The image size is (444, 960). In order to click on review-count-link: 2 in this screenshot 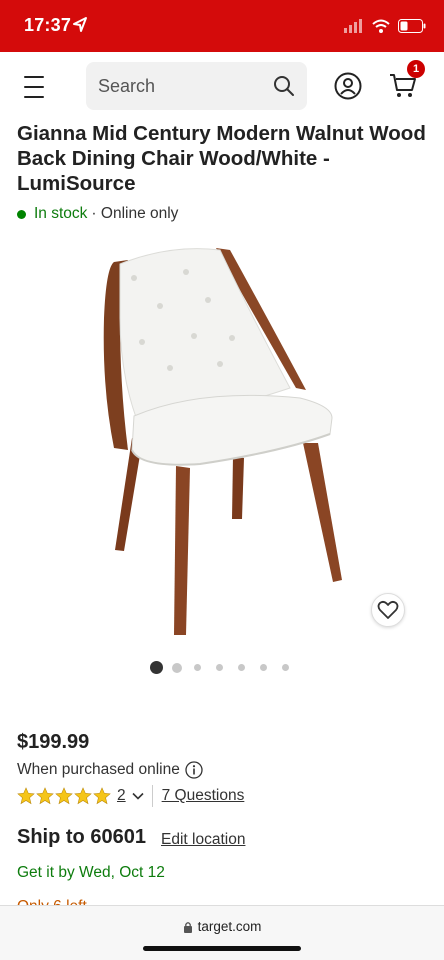, I will do `click(121, 796)`.